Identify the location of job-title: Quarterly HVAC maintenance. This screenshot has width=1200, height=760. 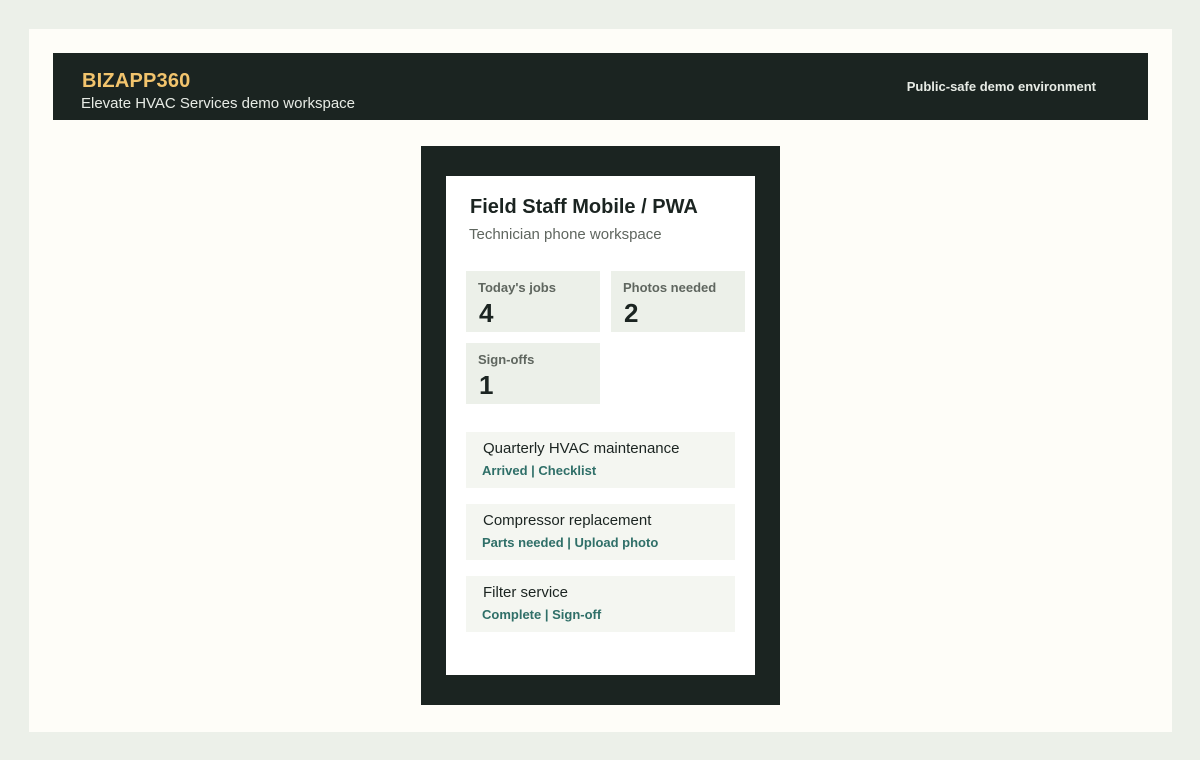
(581, 448).